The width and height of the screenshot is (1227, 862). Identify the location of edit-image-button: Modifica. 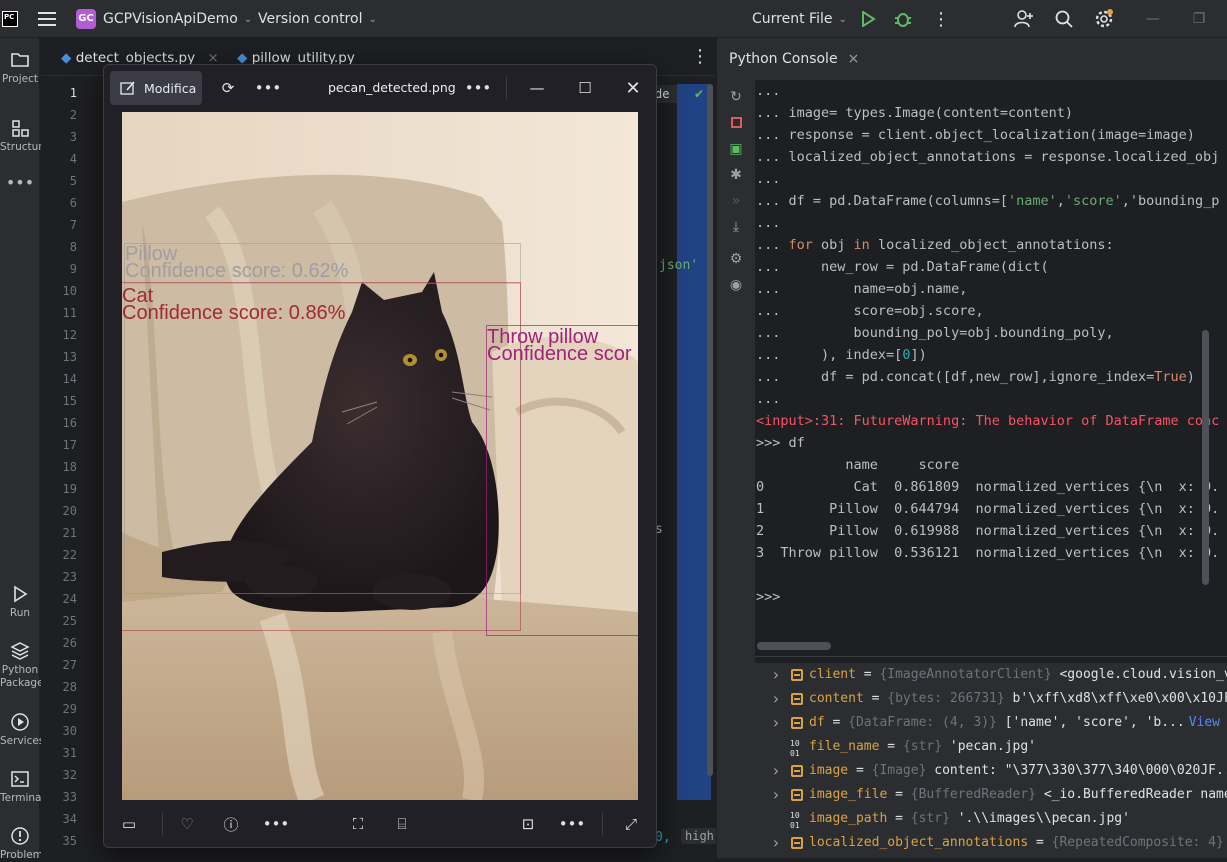
(156, 88).